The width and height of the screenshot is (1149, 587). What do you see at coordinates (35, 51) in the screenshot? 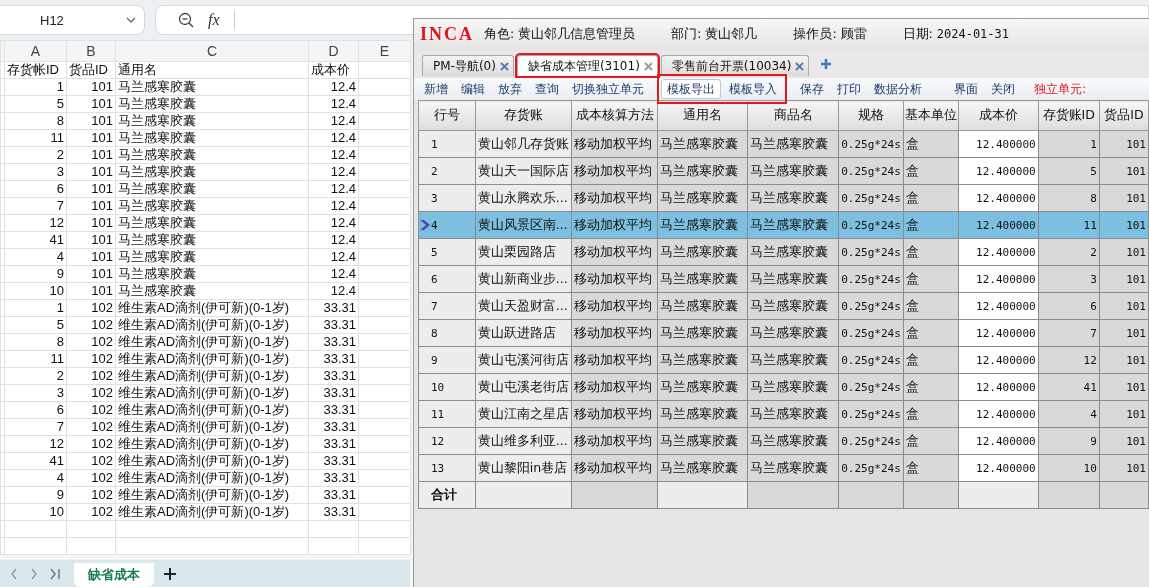
I see `column-header: A` at bounding box center [35, 51].